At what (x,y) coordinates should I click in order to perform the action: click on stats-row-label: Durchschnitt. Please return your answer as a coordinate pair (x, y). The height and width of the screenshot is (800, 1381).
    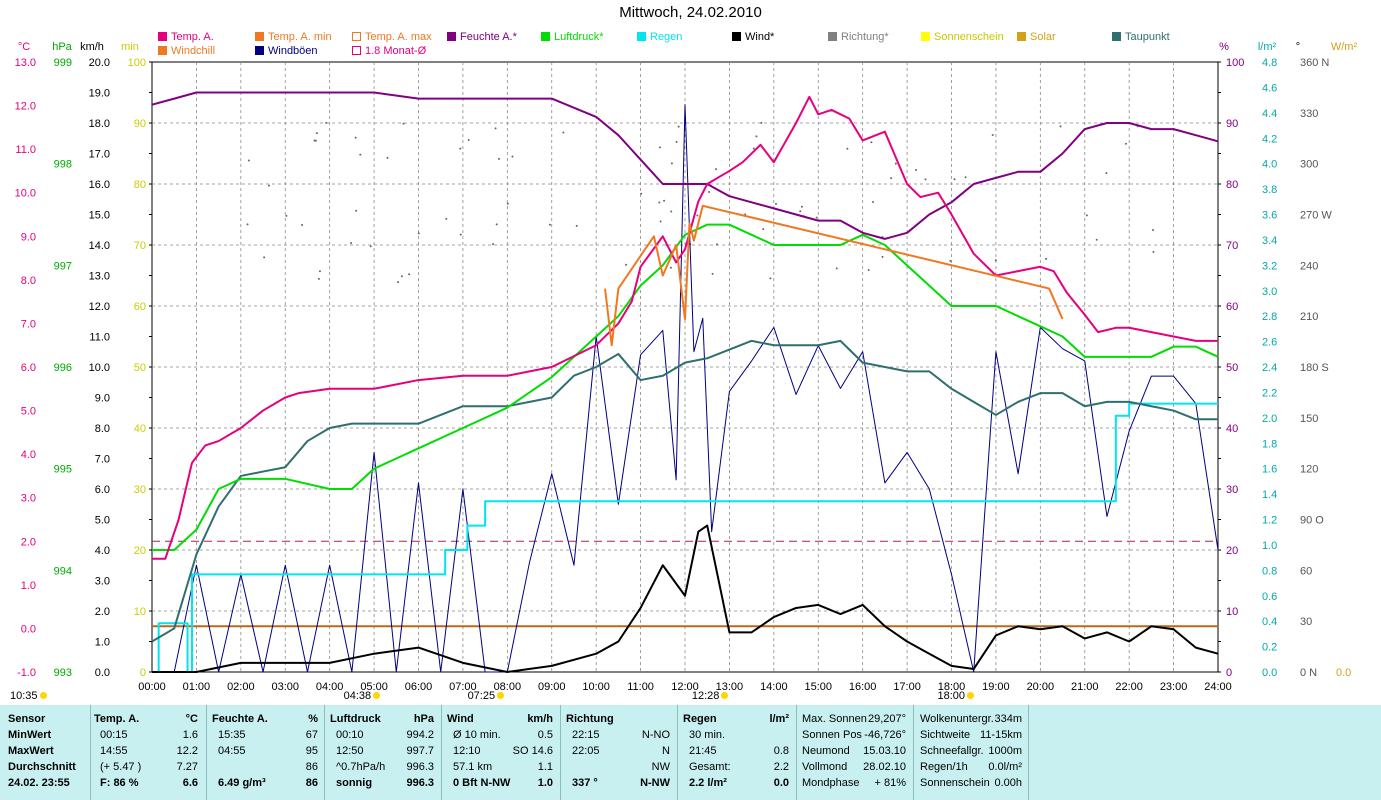
    Looking at the image, I should click on (42, 767).